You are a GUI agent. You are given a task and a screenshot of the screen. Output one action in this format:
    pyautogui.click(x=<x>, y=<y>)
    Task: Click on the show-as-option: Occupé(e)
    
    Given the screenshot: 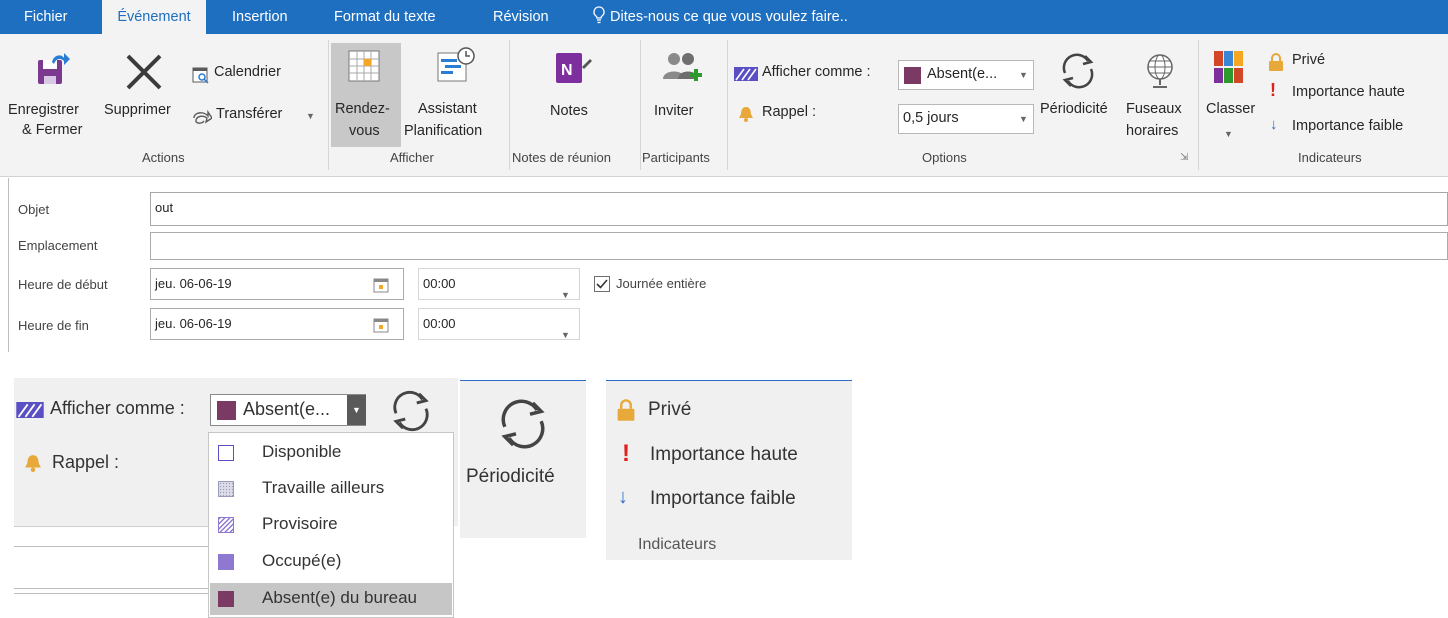 What is the action you would take?
    pyautogui.click(x=331, y=562)
    